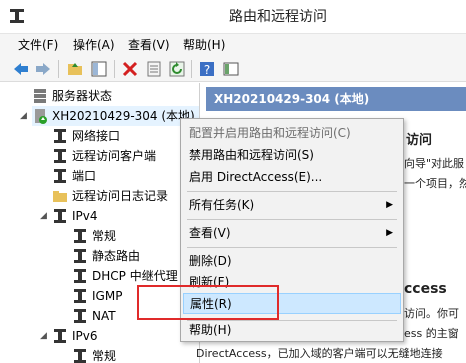 This screenshot has height=363, width=466. What do you see at coordinates (116, 256) in the screenshot?
I see `tree-item-label: 静态路由` at bounding box center [116, 256].